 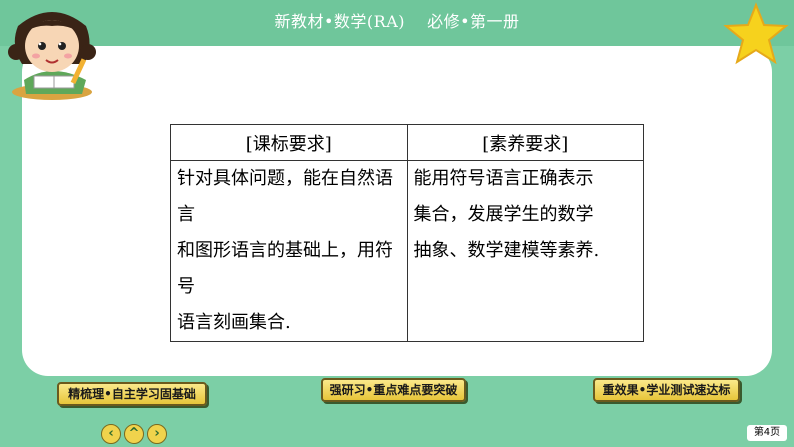 What do you see at coordinates (503, 178) in the screenshot?
I see `cell-line: 能用符号语言正确表示` at bounding box center [503, 178].